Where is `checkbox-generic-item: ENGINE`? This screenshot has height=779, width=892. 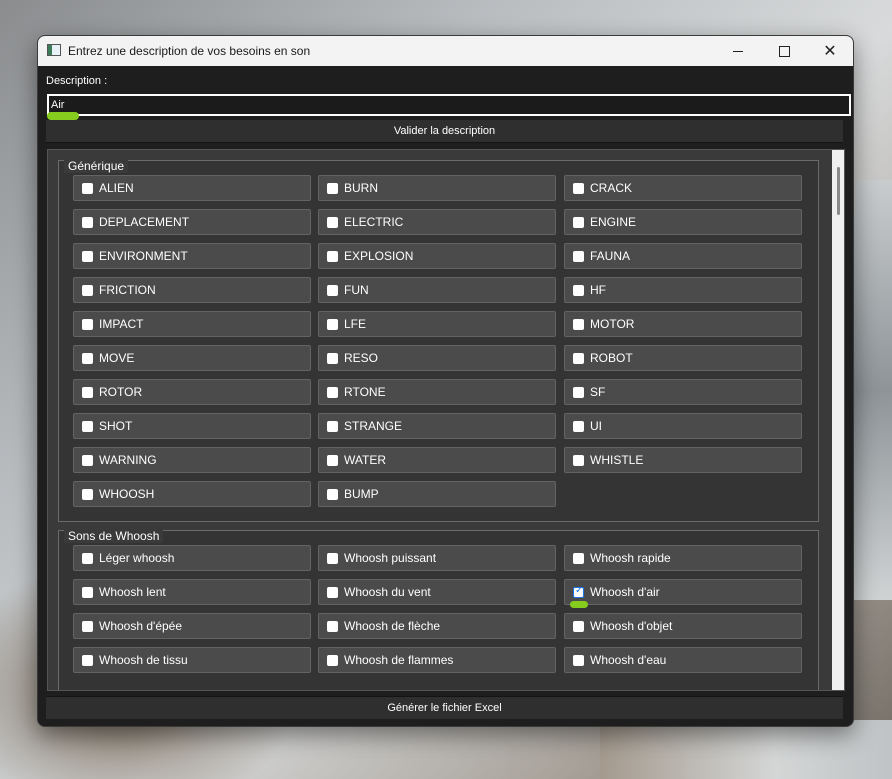
checkbox-generic-item: ENGINE is located at coordinates (683, 222).